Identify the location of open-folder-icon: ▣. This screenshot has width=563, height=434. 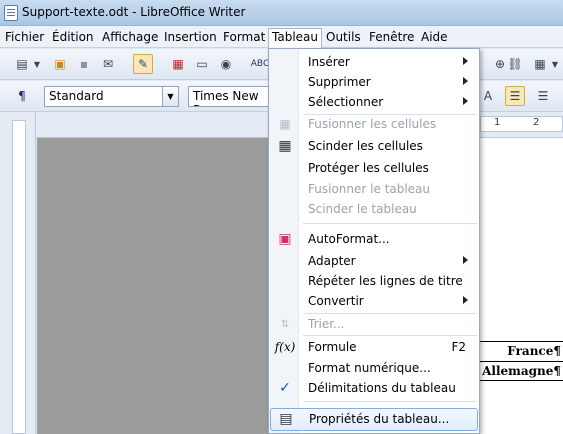
(60, 64).